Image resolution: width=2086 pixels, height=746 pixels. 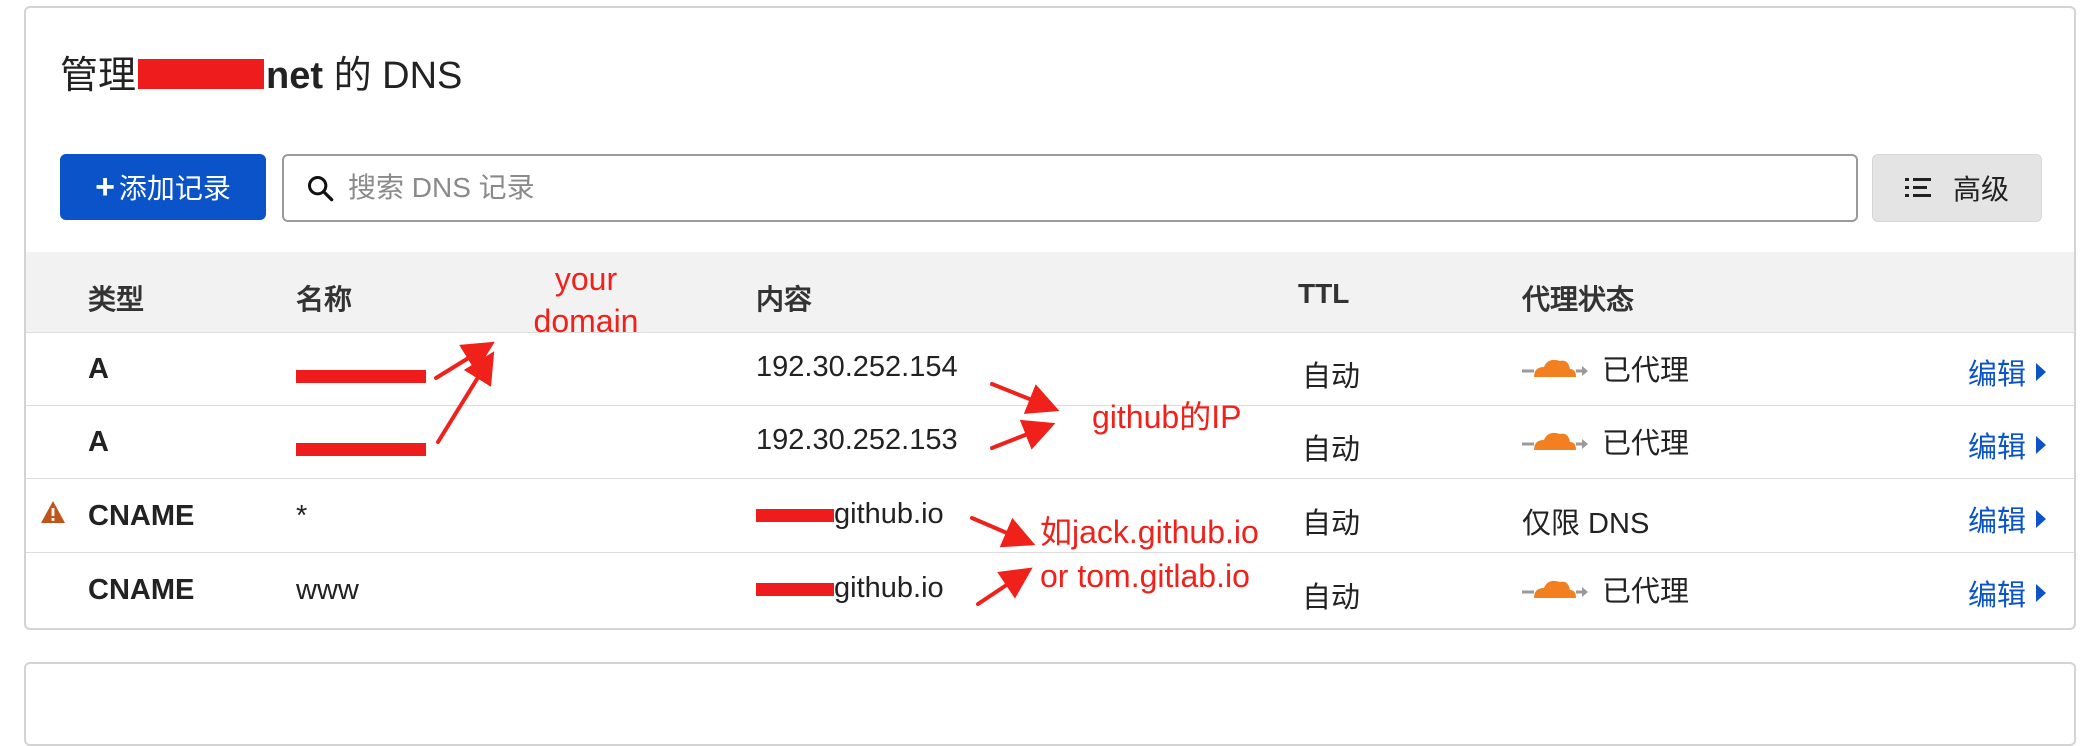 What do you see at coordinates (1050, 704) in the screenshot?
I see `secondary-card` at bounding box center [1050, 704].